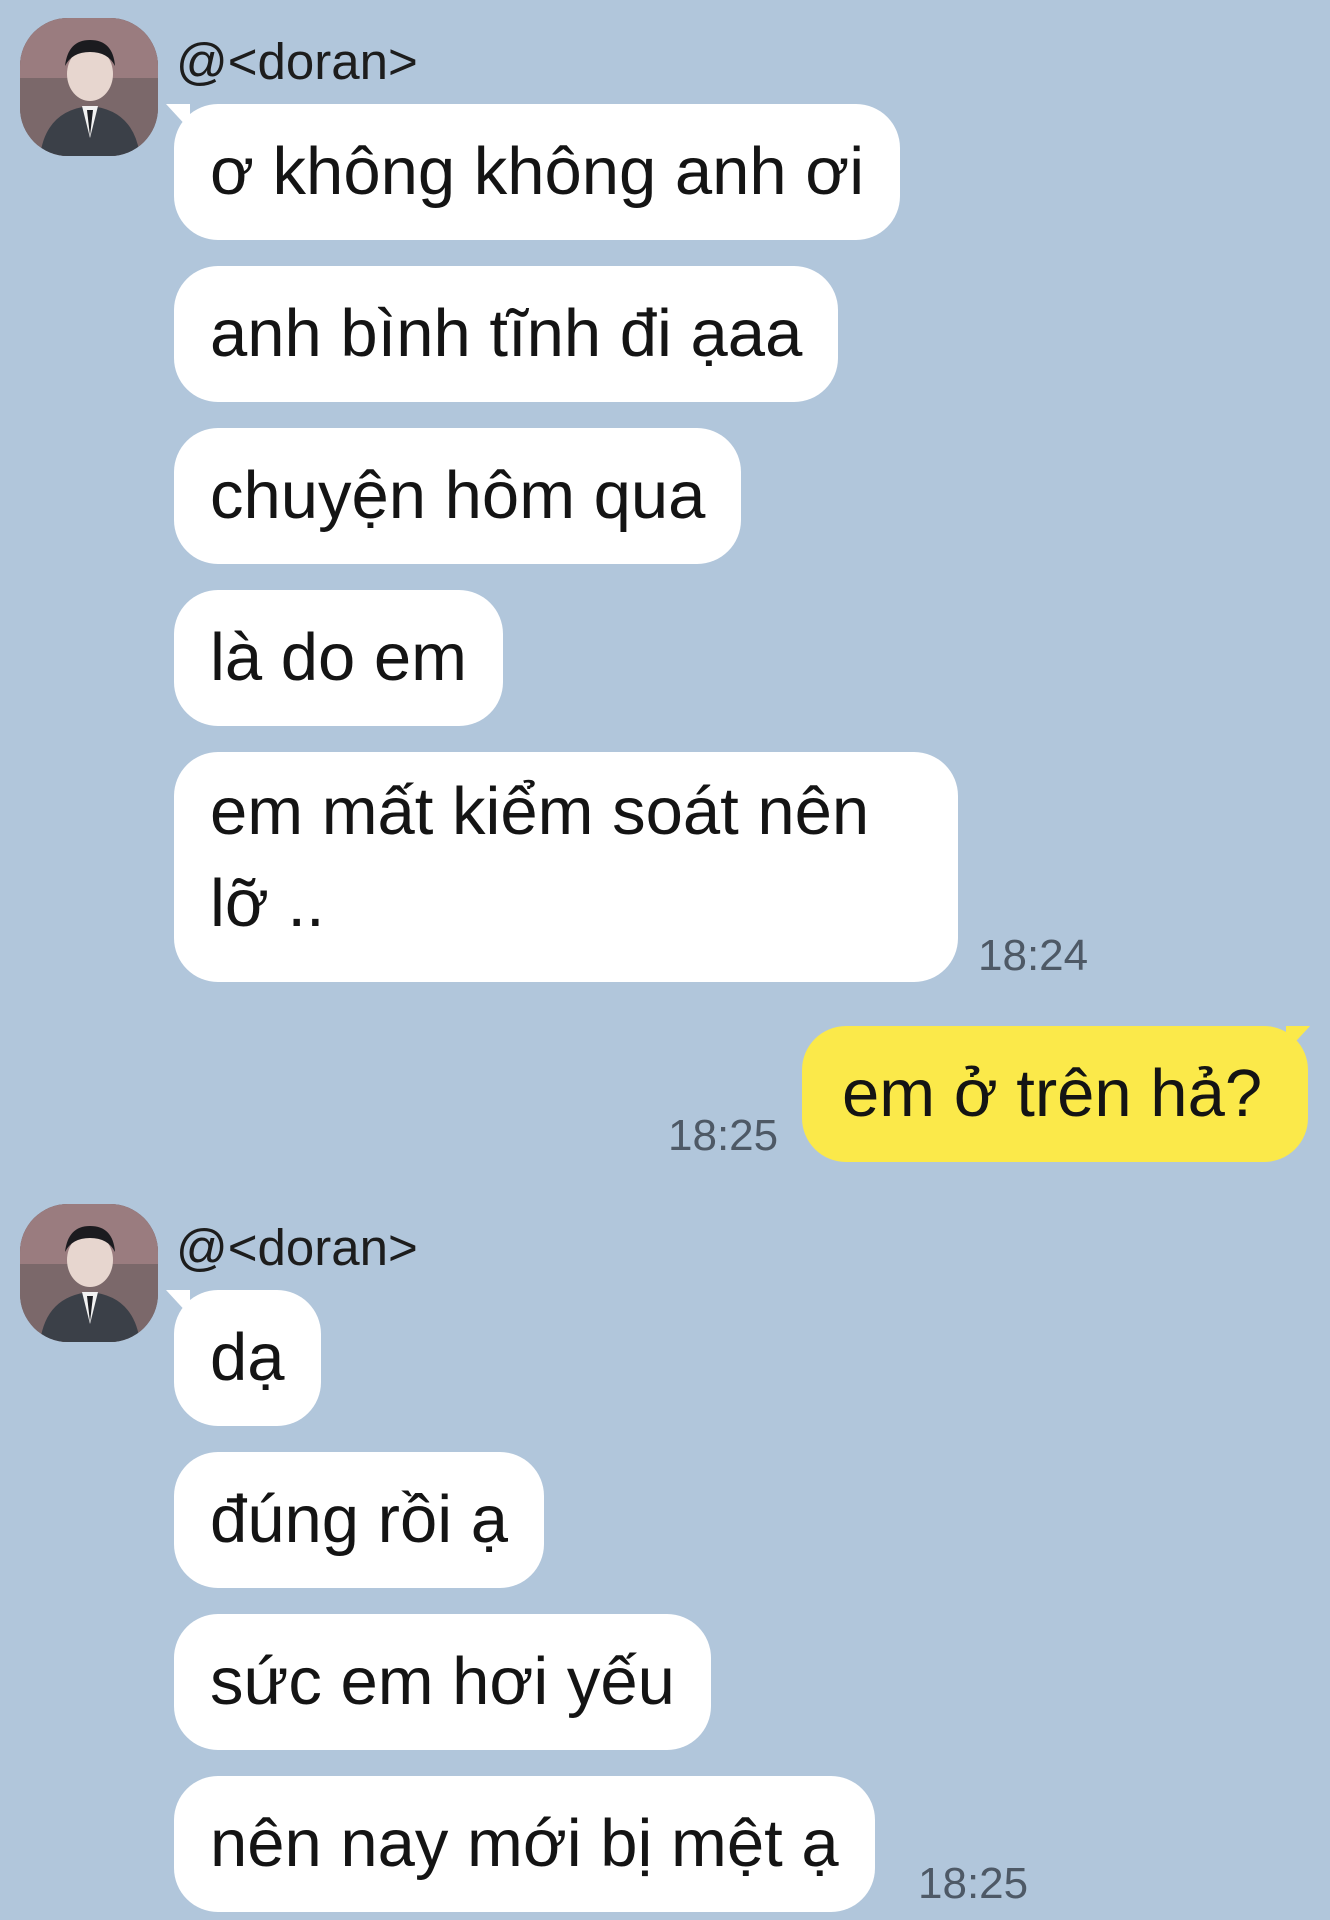 The width and height of the screenshot is (1330, 1920). Describe the element at coordinates (566, 867) in the screenshot. I see `message-bubble: em mất kiểm soát nên lỡ ..` at that location.